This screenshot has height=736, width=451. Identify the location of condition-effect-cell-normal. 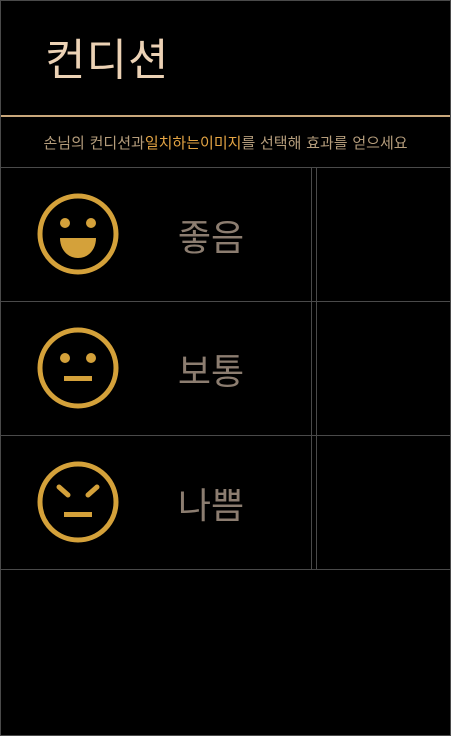
(383, 368).